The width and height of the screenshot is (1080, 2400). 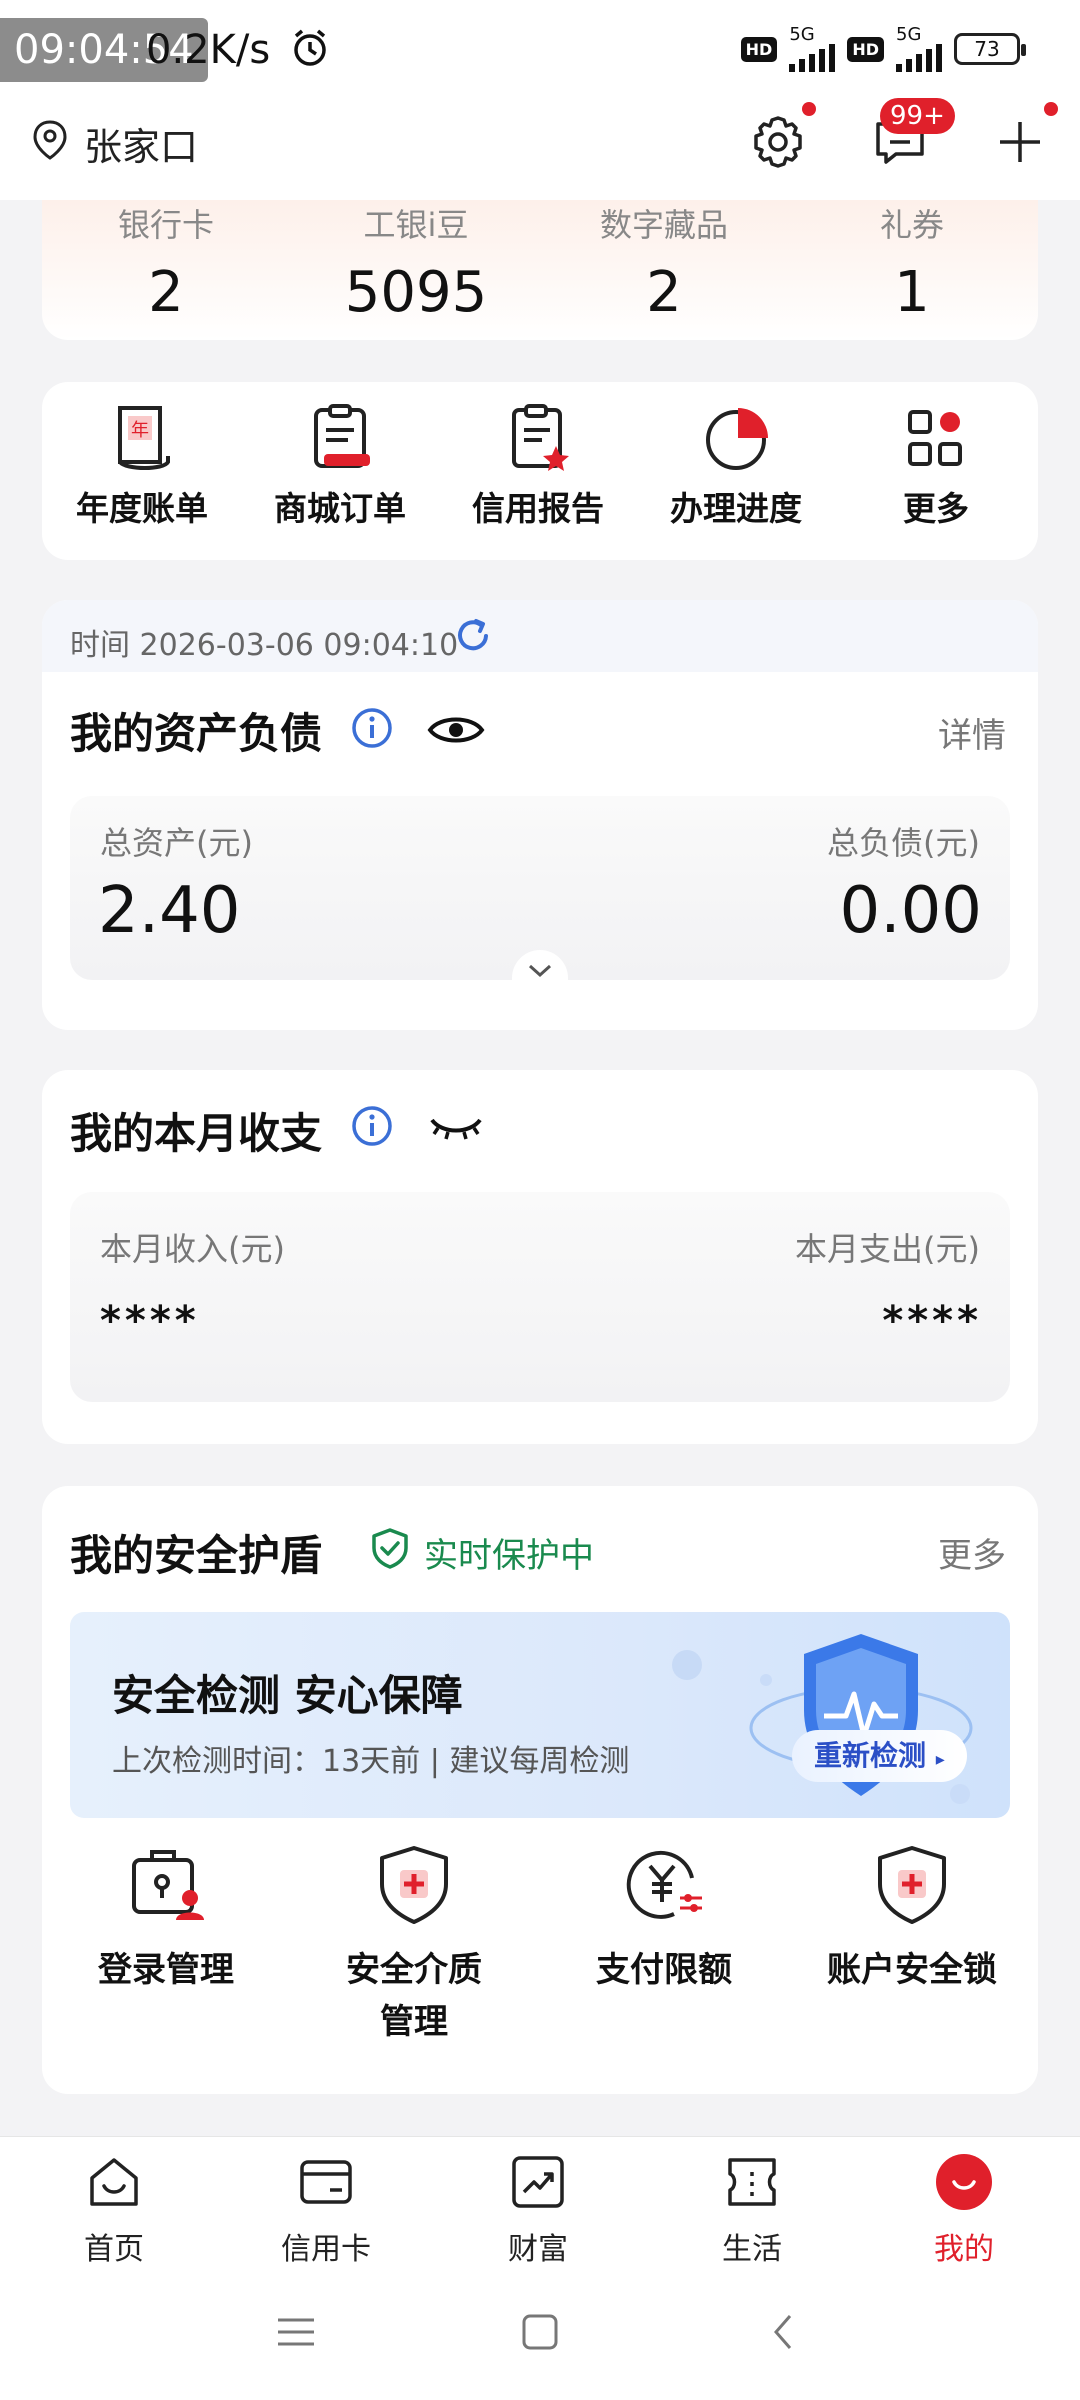 I want to click on stat-bank-cards: 银行卡 2, so click(x=166, y=262).